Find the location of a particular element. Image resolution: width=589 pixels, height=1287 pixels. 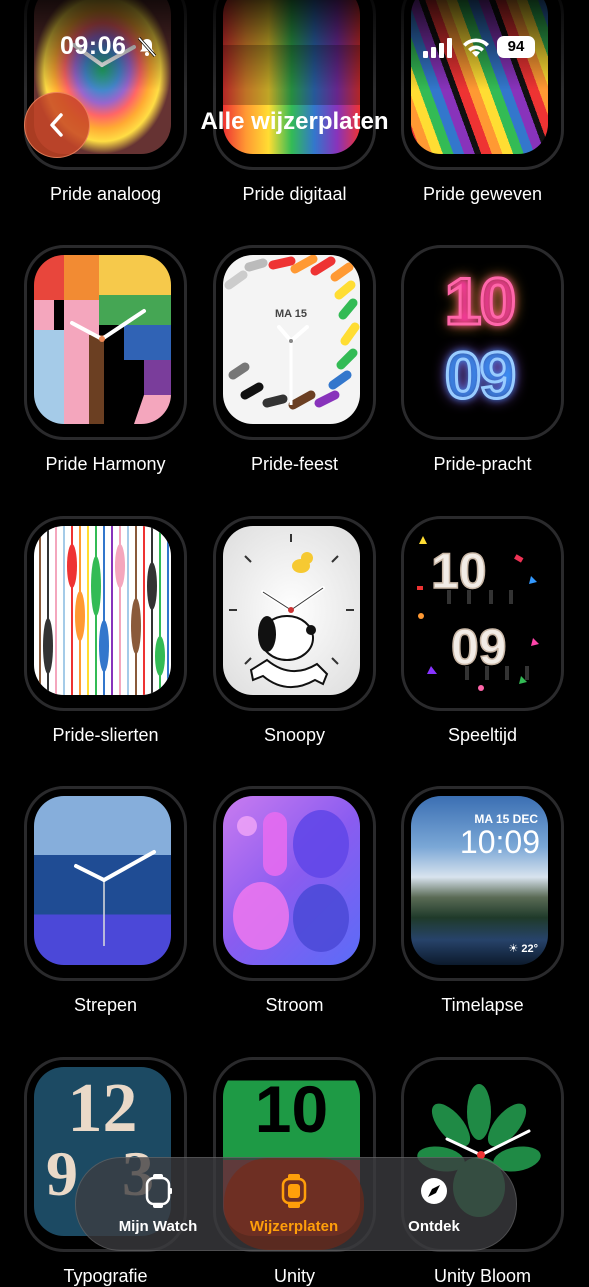

chevron-left-icon is located at coordinates (56, 125).